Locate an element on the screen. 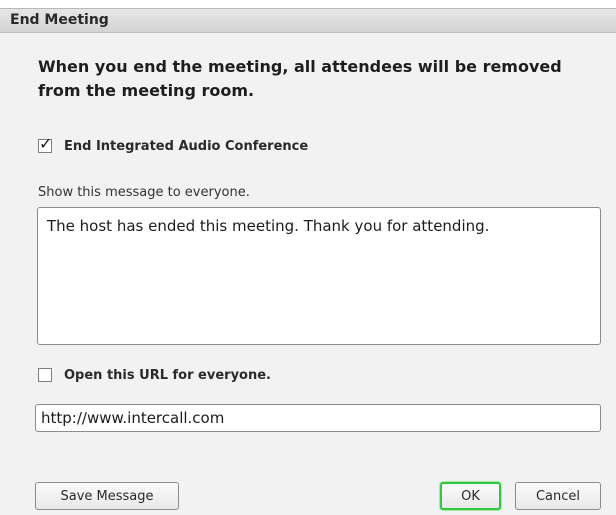  end-audio-checkbox: ✓ is located at coordinates (45, 144).